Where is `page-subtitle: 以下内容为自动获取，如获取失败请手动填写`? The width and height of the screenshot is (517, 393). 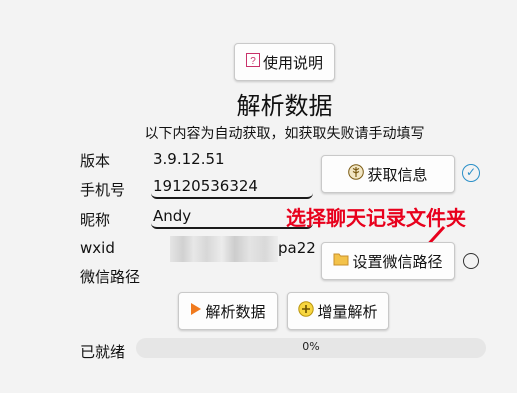
page-subtitle: 以下内容为自动获取，如获取失败请手动填写 is located at coordinates (284, 134).